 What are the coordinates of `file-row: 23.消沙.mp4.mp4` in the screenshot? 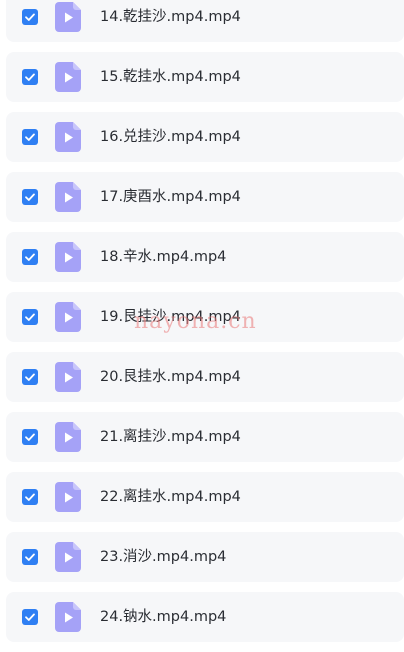 It's located at (205, 557).